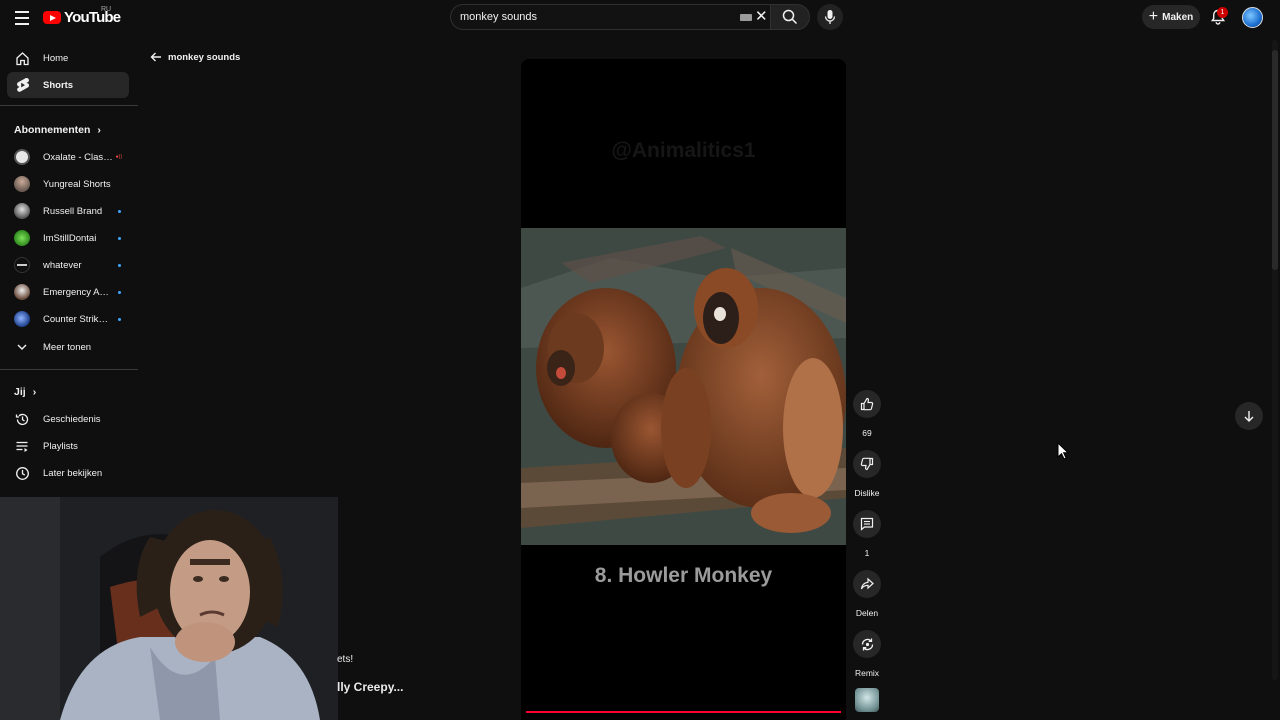  Describe the element at coordinates (1275, 360) in the screenshot. I see `page-scrollbar` at that location.